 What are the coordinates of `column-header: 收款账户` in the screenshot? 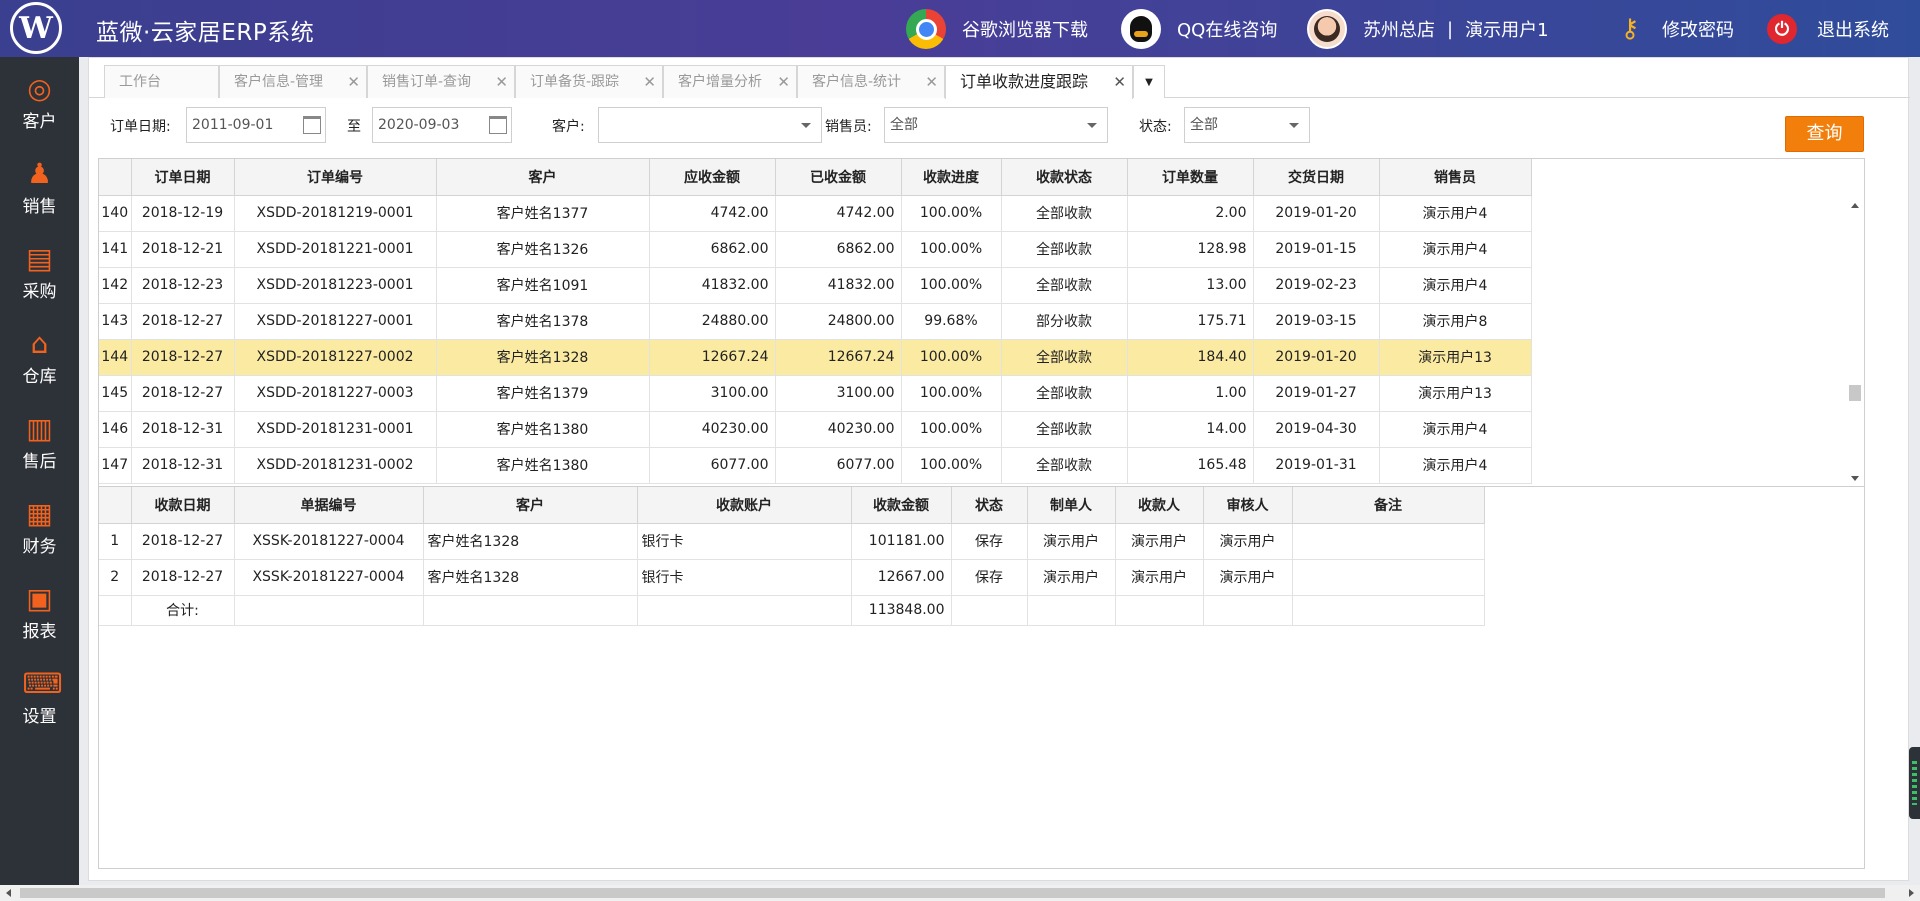 It's located at (744, 505).